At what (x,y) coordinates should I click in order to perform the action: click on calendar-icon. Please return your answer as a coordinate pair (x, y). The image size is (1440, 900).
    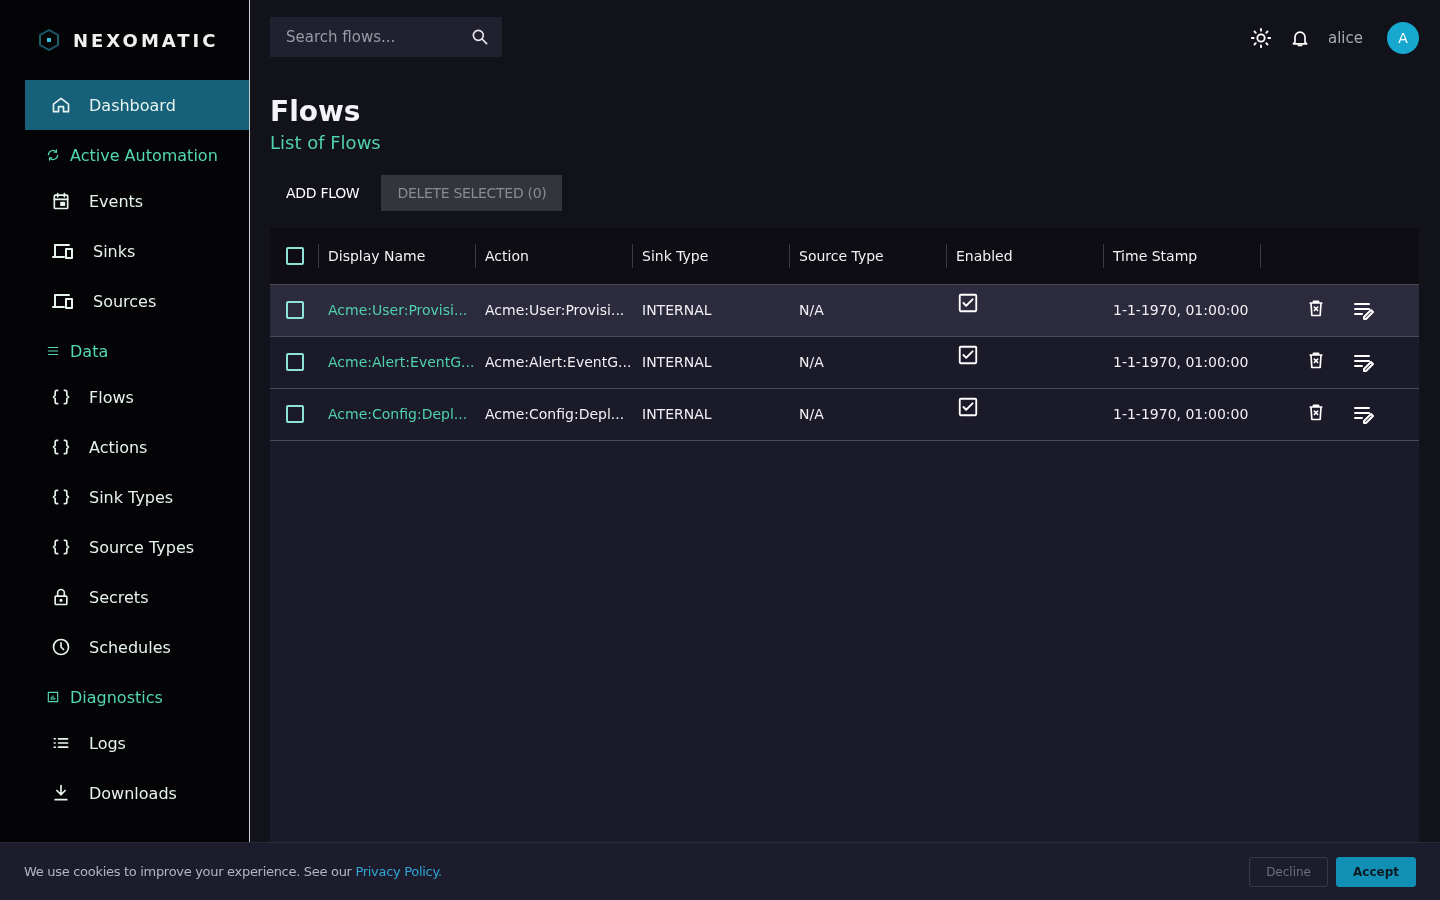
    Looking at the image, I should click on (61, 201).